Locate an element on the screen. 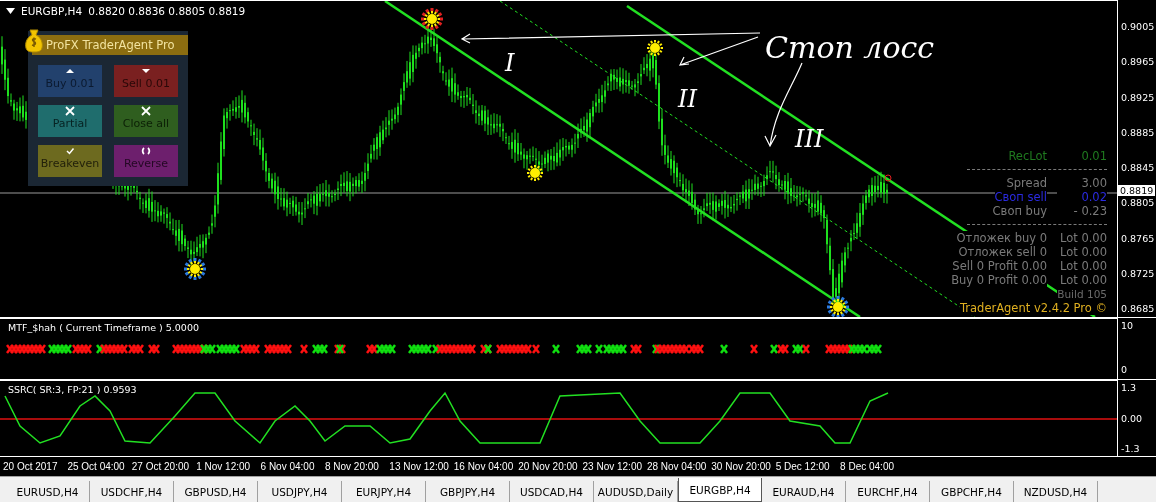 The width and height of the screenshot is (1156, 502). info-label: Spread is located at coordinates (1026, 183).